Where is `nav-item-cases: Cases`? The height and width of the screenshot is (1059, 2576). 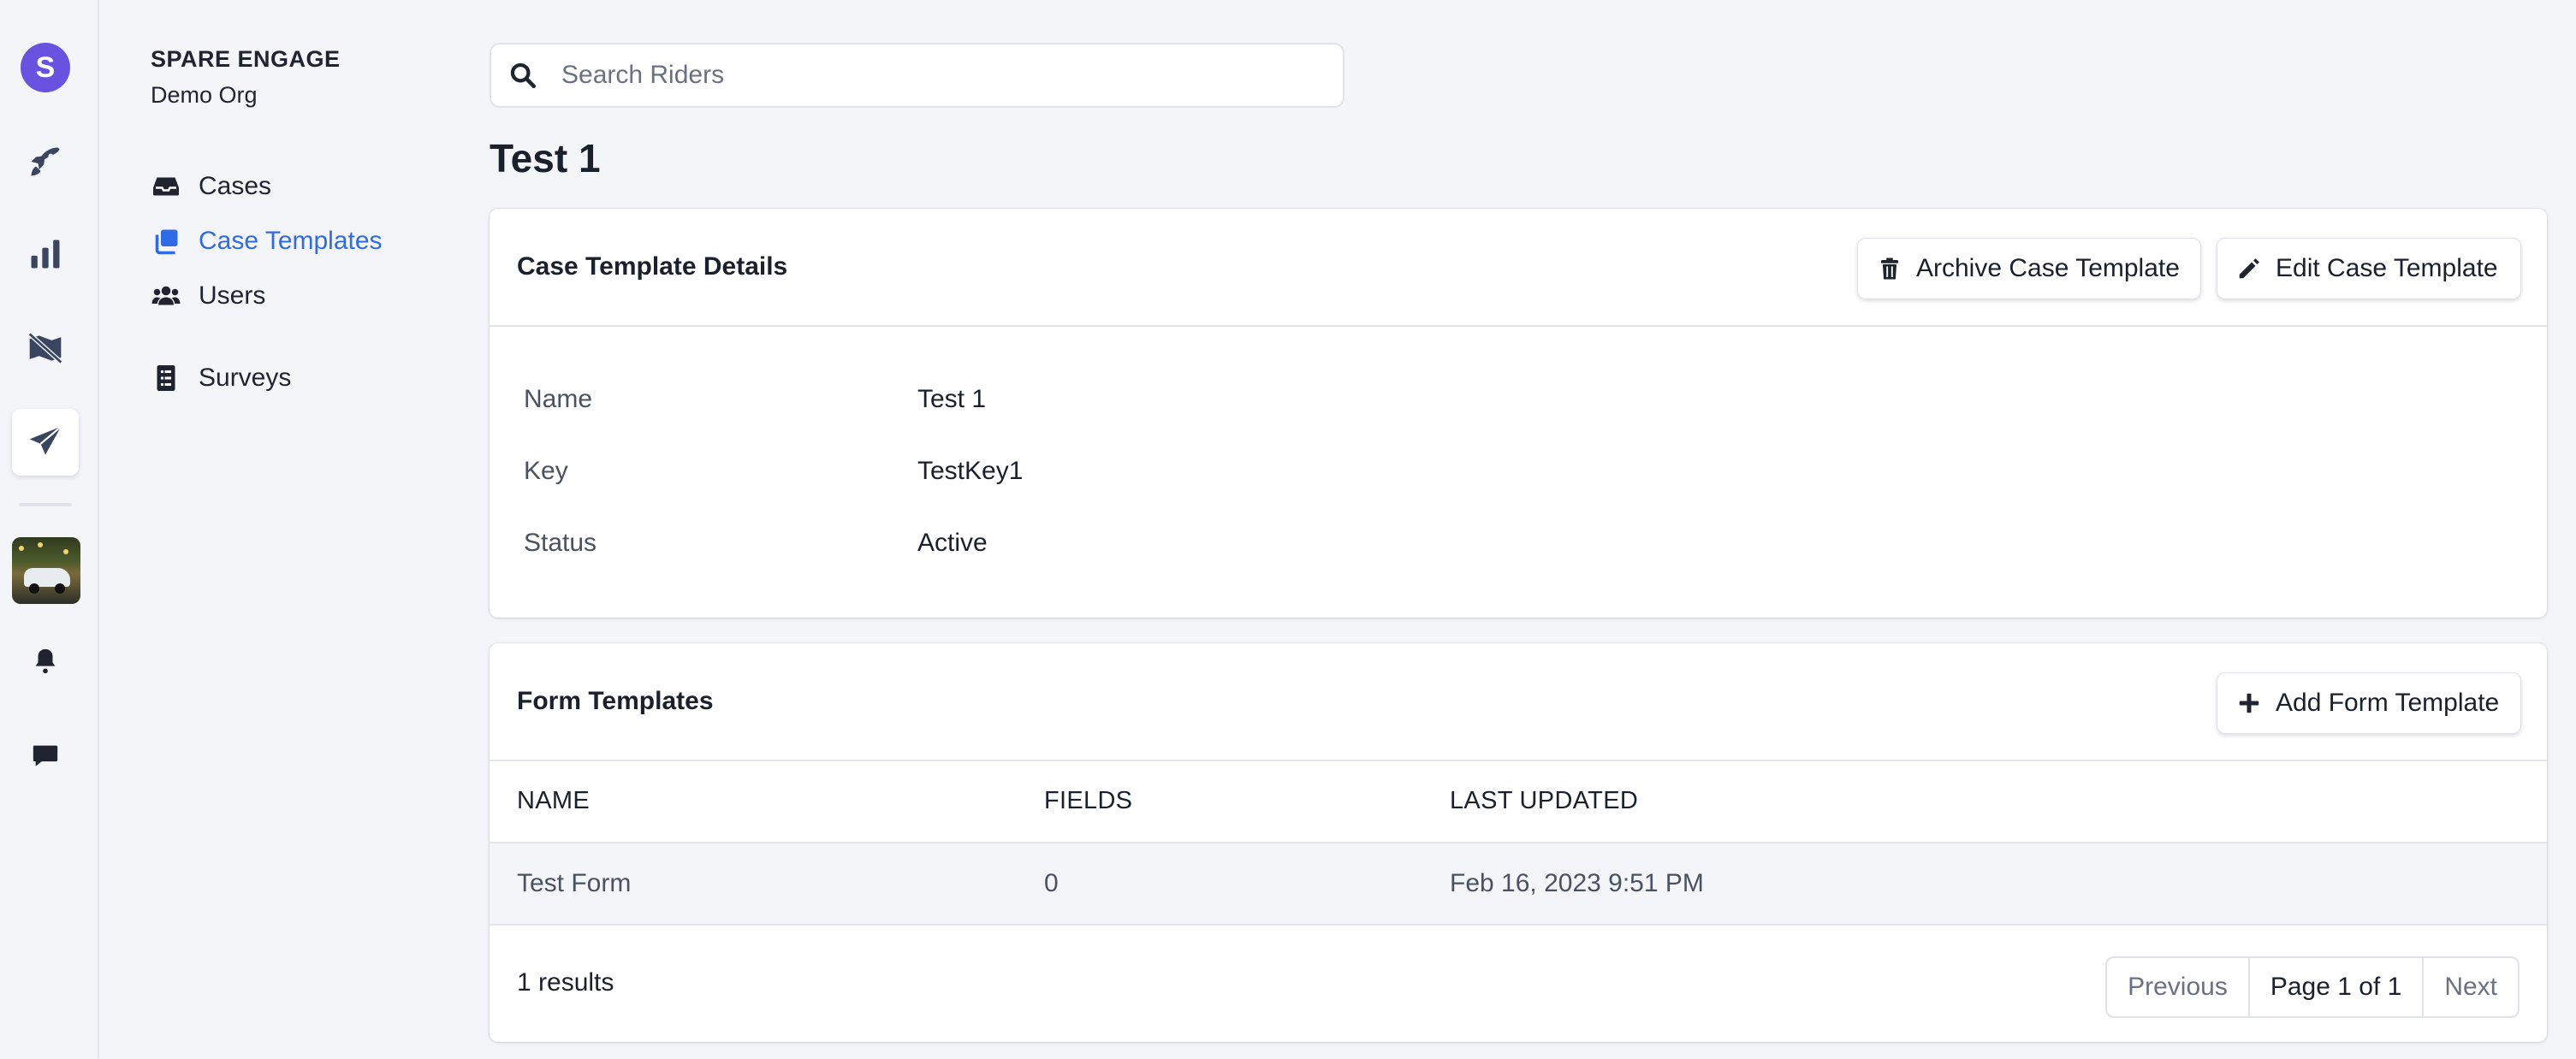 nav-item-cases: Cases is located at coordinates (211, 186).